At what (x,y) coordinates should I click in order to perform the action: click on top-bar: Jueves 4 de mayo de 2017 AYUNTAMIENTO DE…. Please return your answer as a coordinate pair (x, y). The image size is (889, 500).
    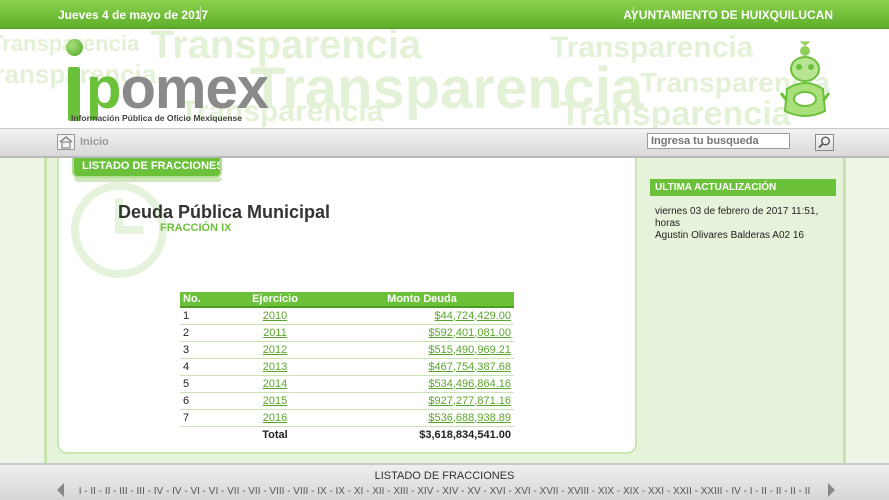
    Looking at the image, I should click on (444, 14).